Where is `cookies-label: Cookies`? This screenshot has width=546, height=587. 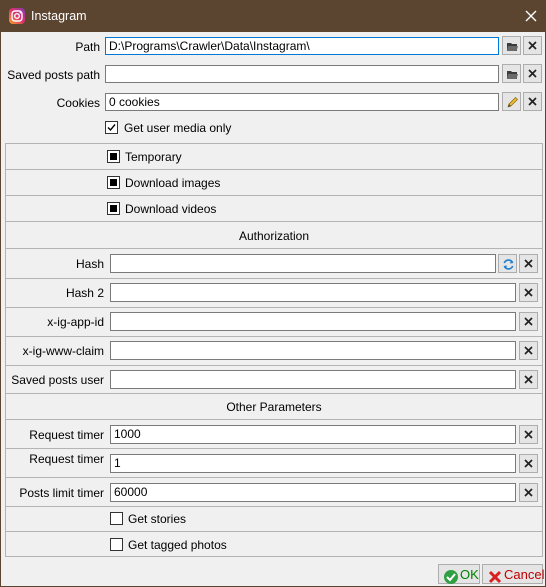 cookies-label: Cookies is located at coordinates (78, 103).